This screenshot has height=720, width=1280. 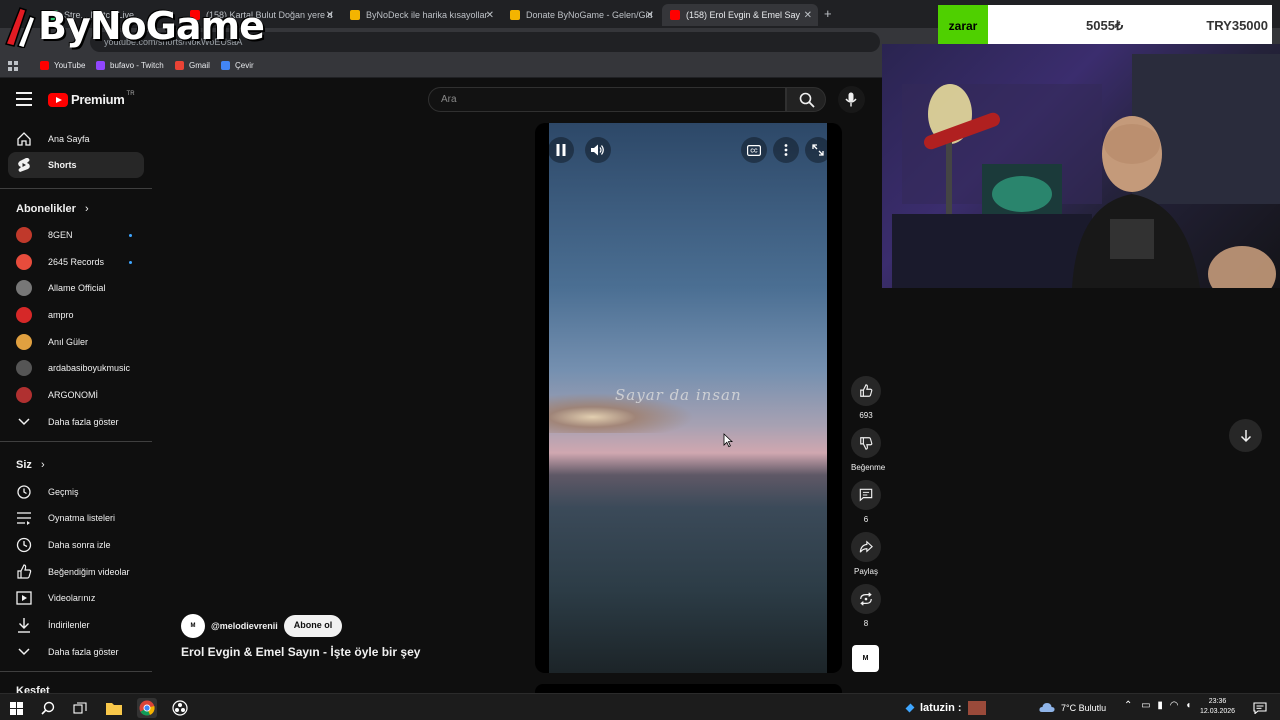 I want to click on show-more-subscriptions: Daha fazla göster, so click(x=76, y=422).